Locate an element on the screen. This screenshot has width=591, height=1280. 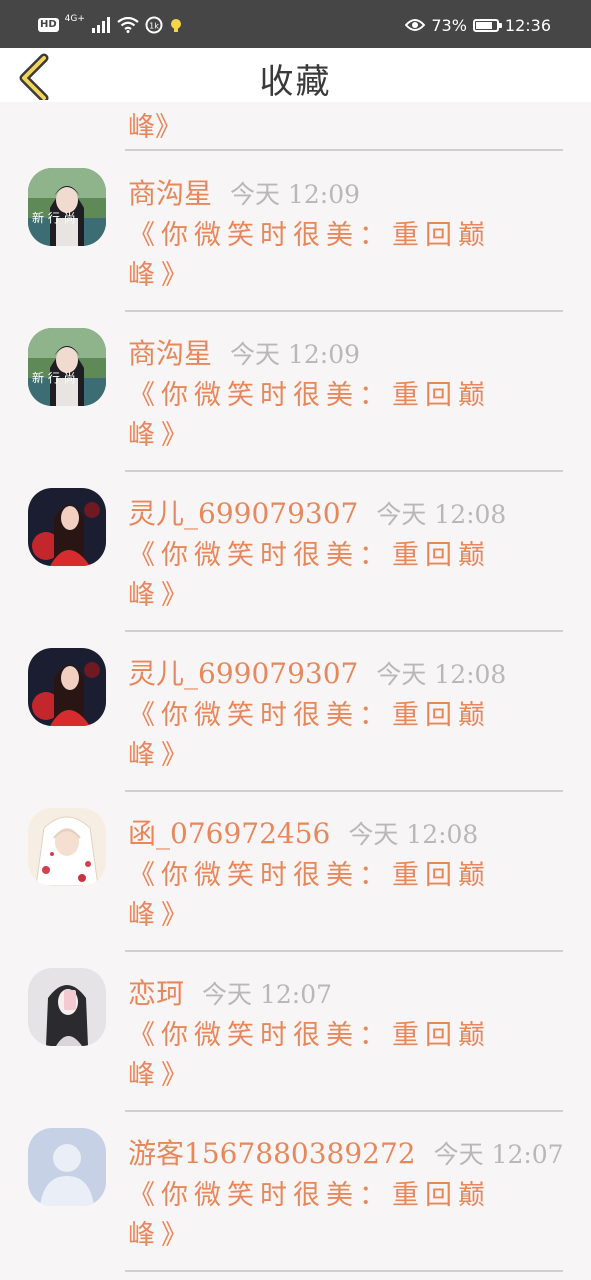
list-item: 函_076972456 今天 12:08 《你微笑时很美：重回巅峰》 is located at coordinates (295, 870).